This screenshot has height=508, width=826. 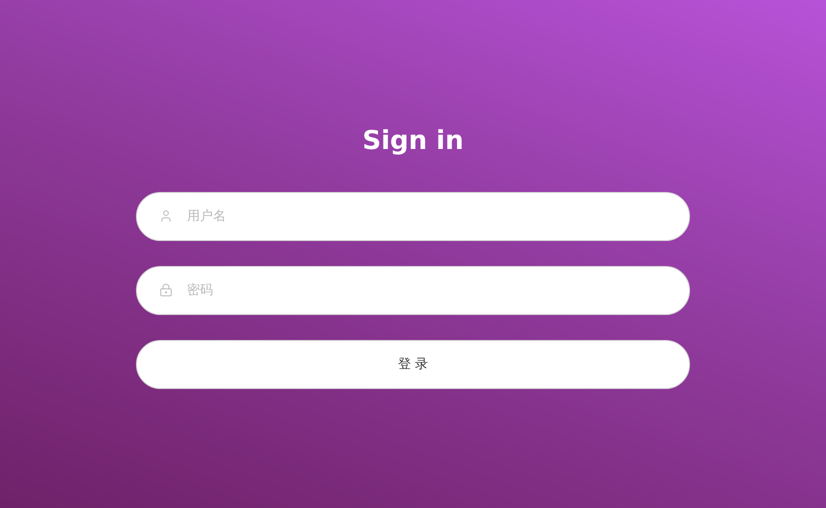 I want to click on page-title: Sign in, so click(x=413, y=141).